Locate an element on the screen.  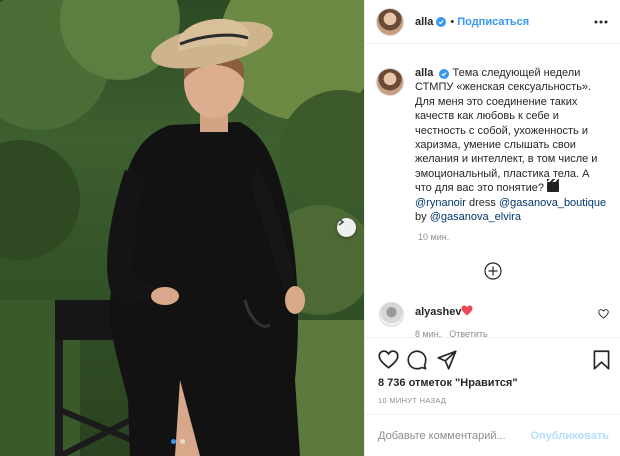
caption-line: честность с собой, ухоженность и is located at coordinates (501, 130).